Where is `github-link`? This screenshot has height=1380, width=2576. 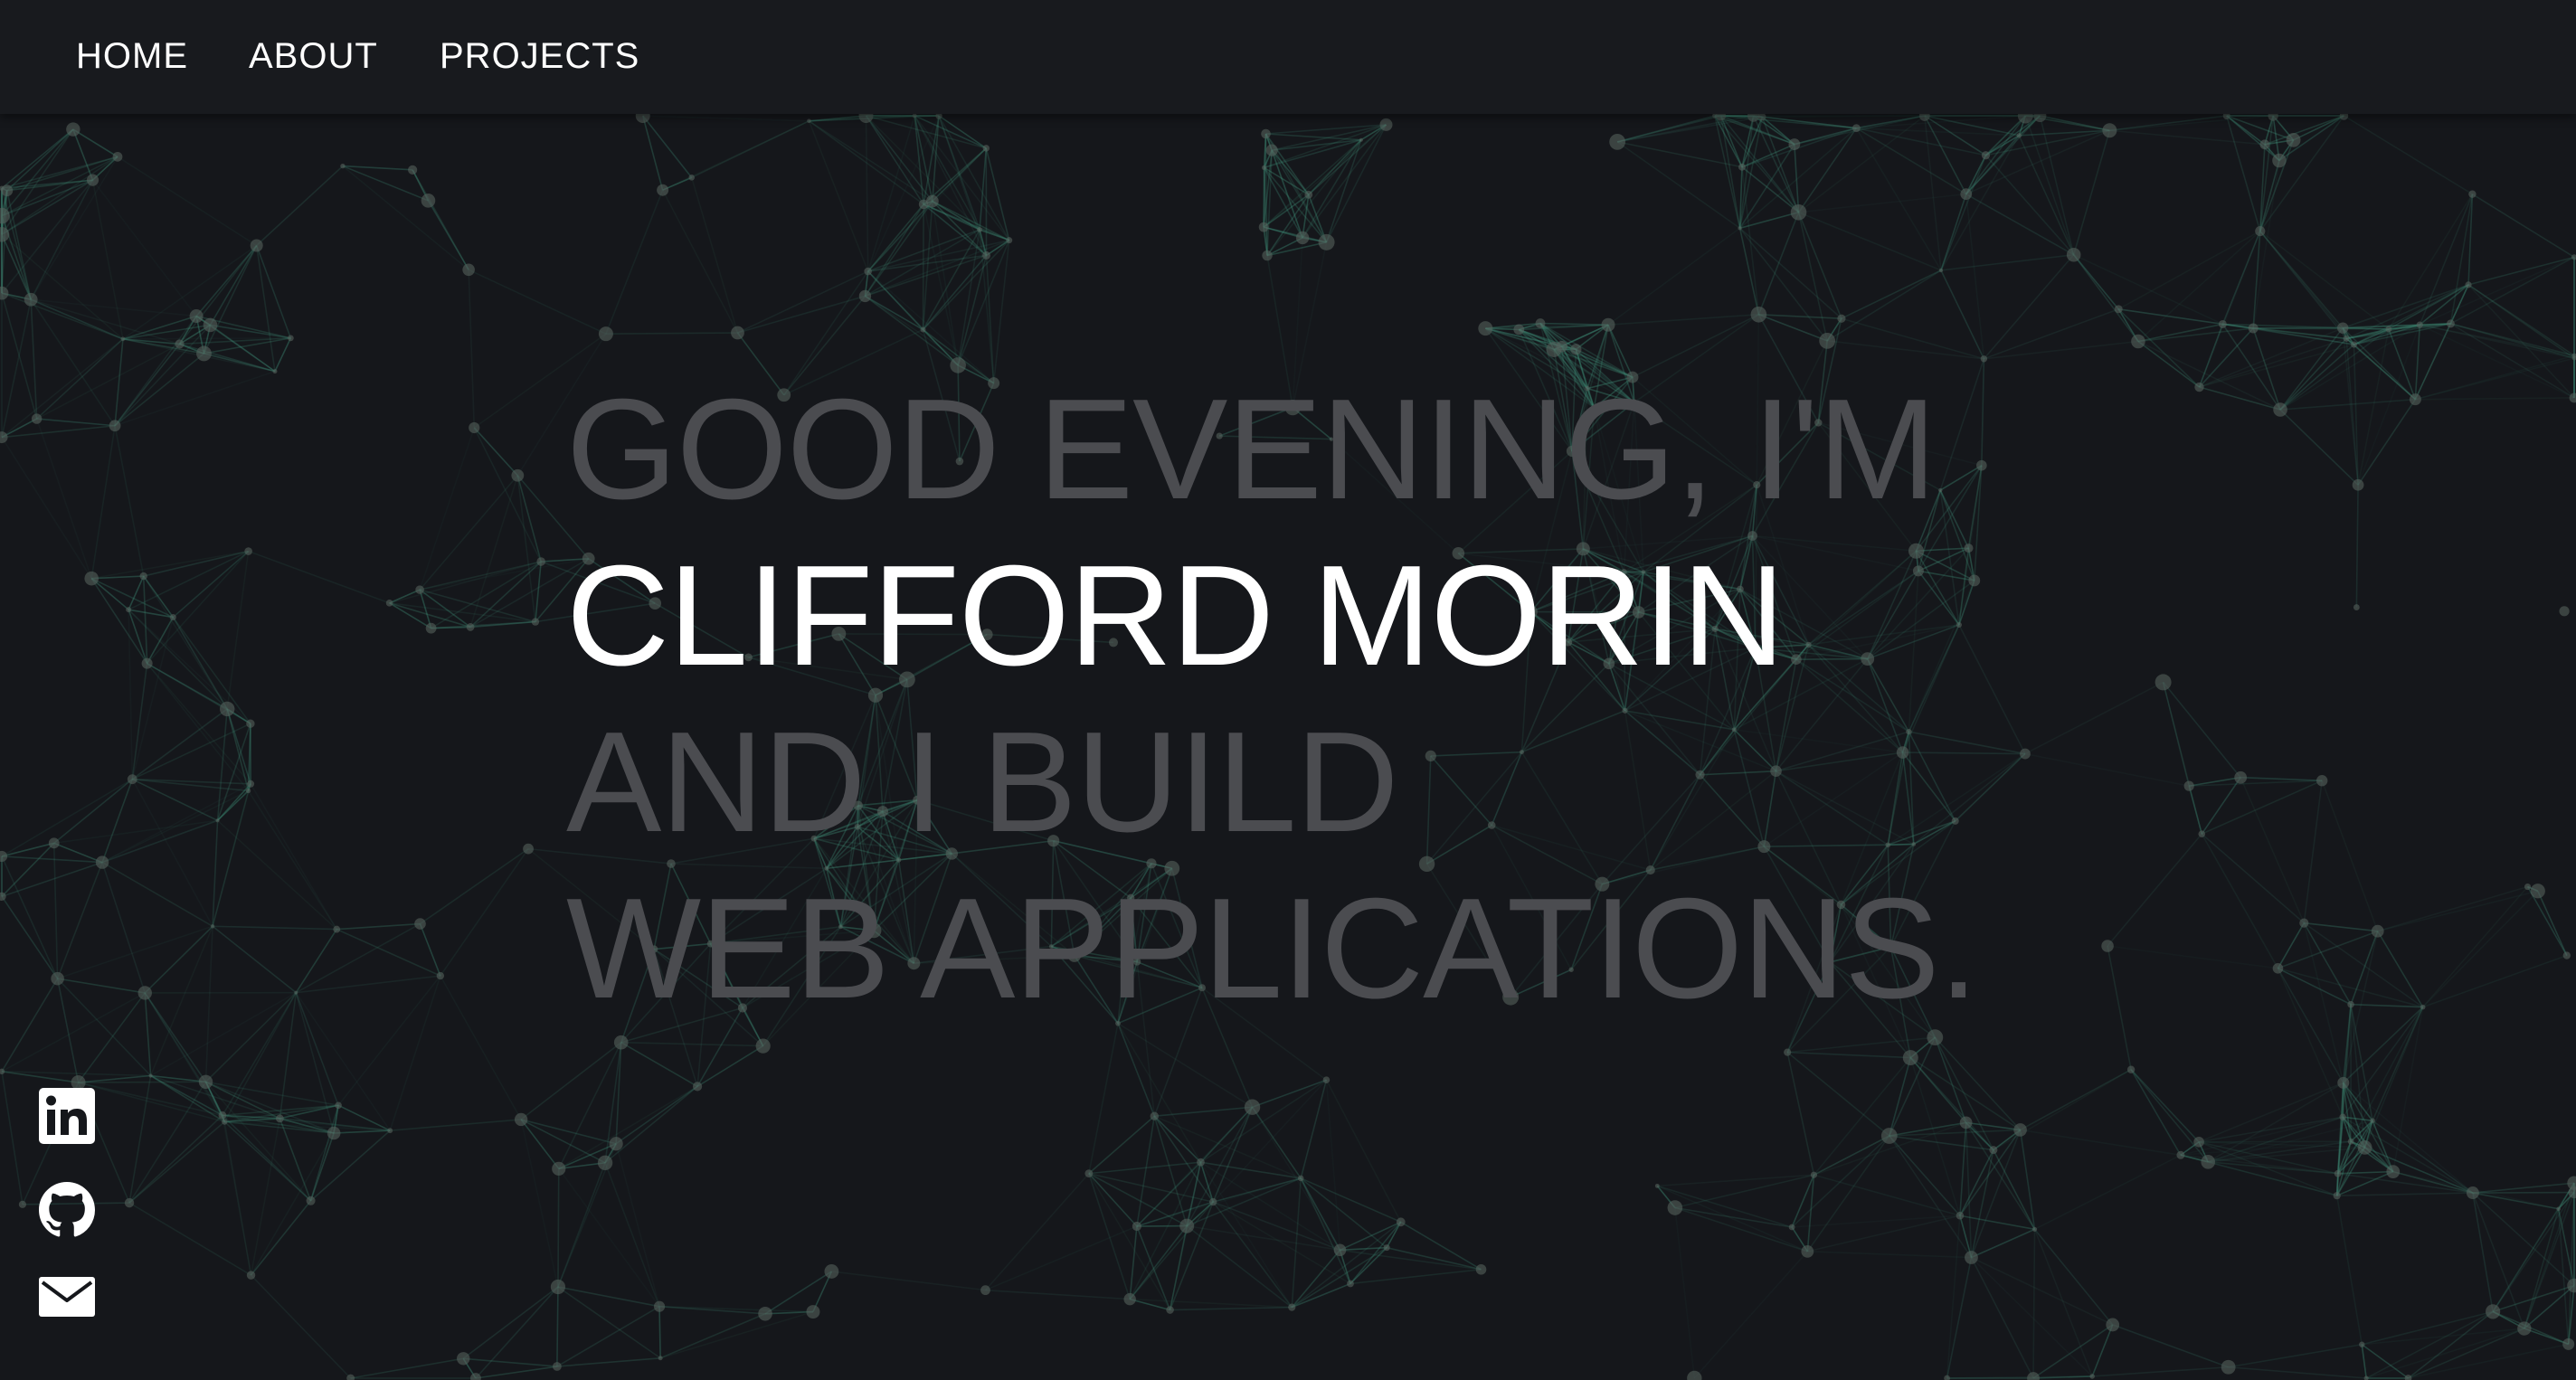 github-link is located at coordinates (67, 1212).